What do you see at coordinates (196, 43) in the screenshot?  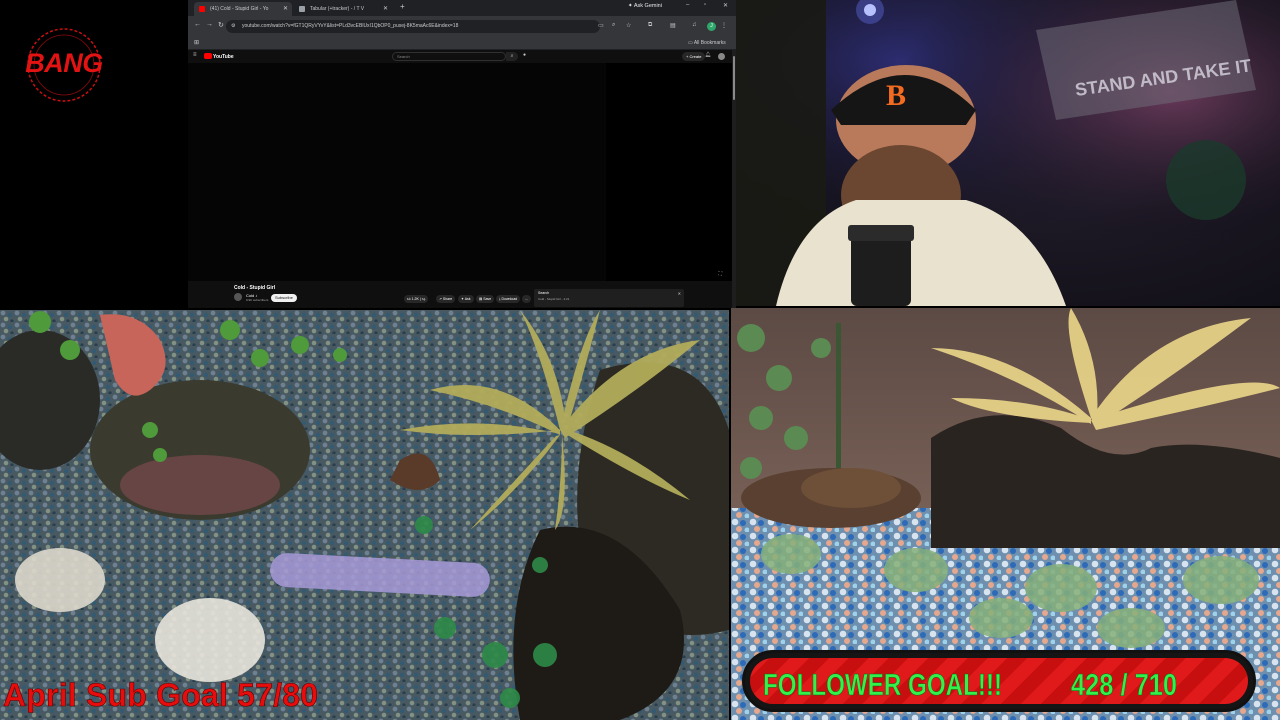 I see `apps-grid-icon: ⊞` at bounding box center [196, 43].